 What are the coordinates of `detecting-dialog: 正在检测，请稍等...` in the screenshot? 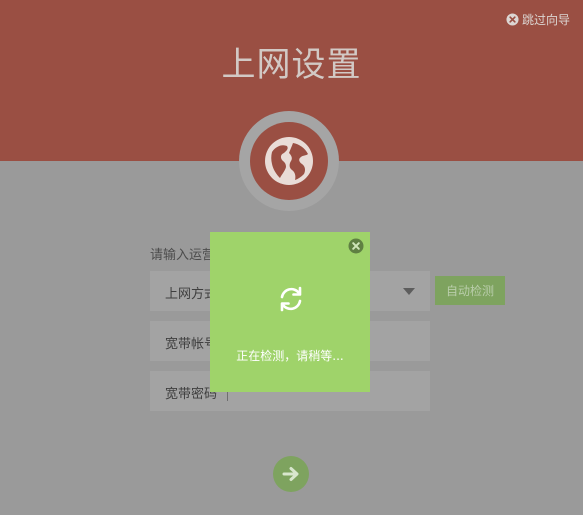 It's located at (290, 312).